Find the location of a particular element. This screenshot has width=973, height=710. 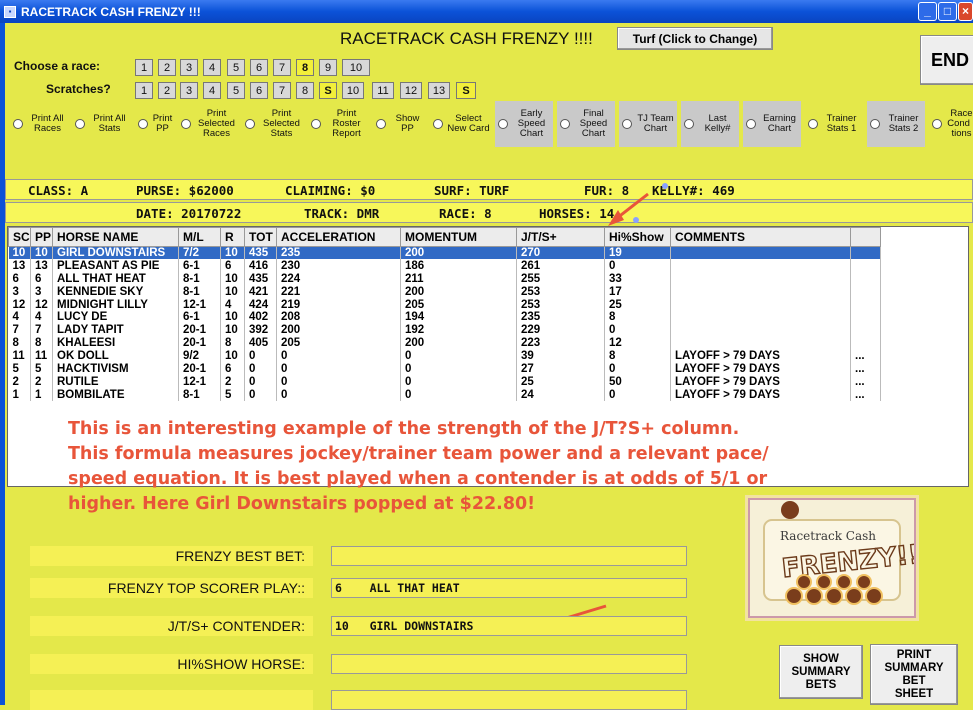

jts-contender-label: J/T/S+ CONTENDER: is located at coordinates (171, 626).